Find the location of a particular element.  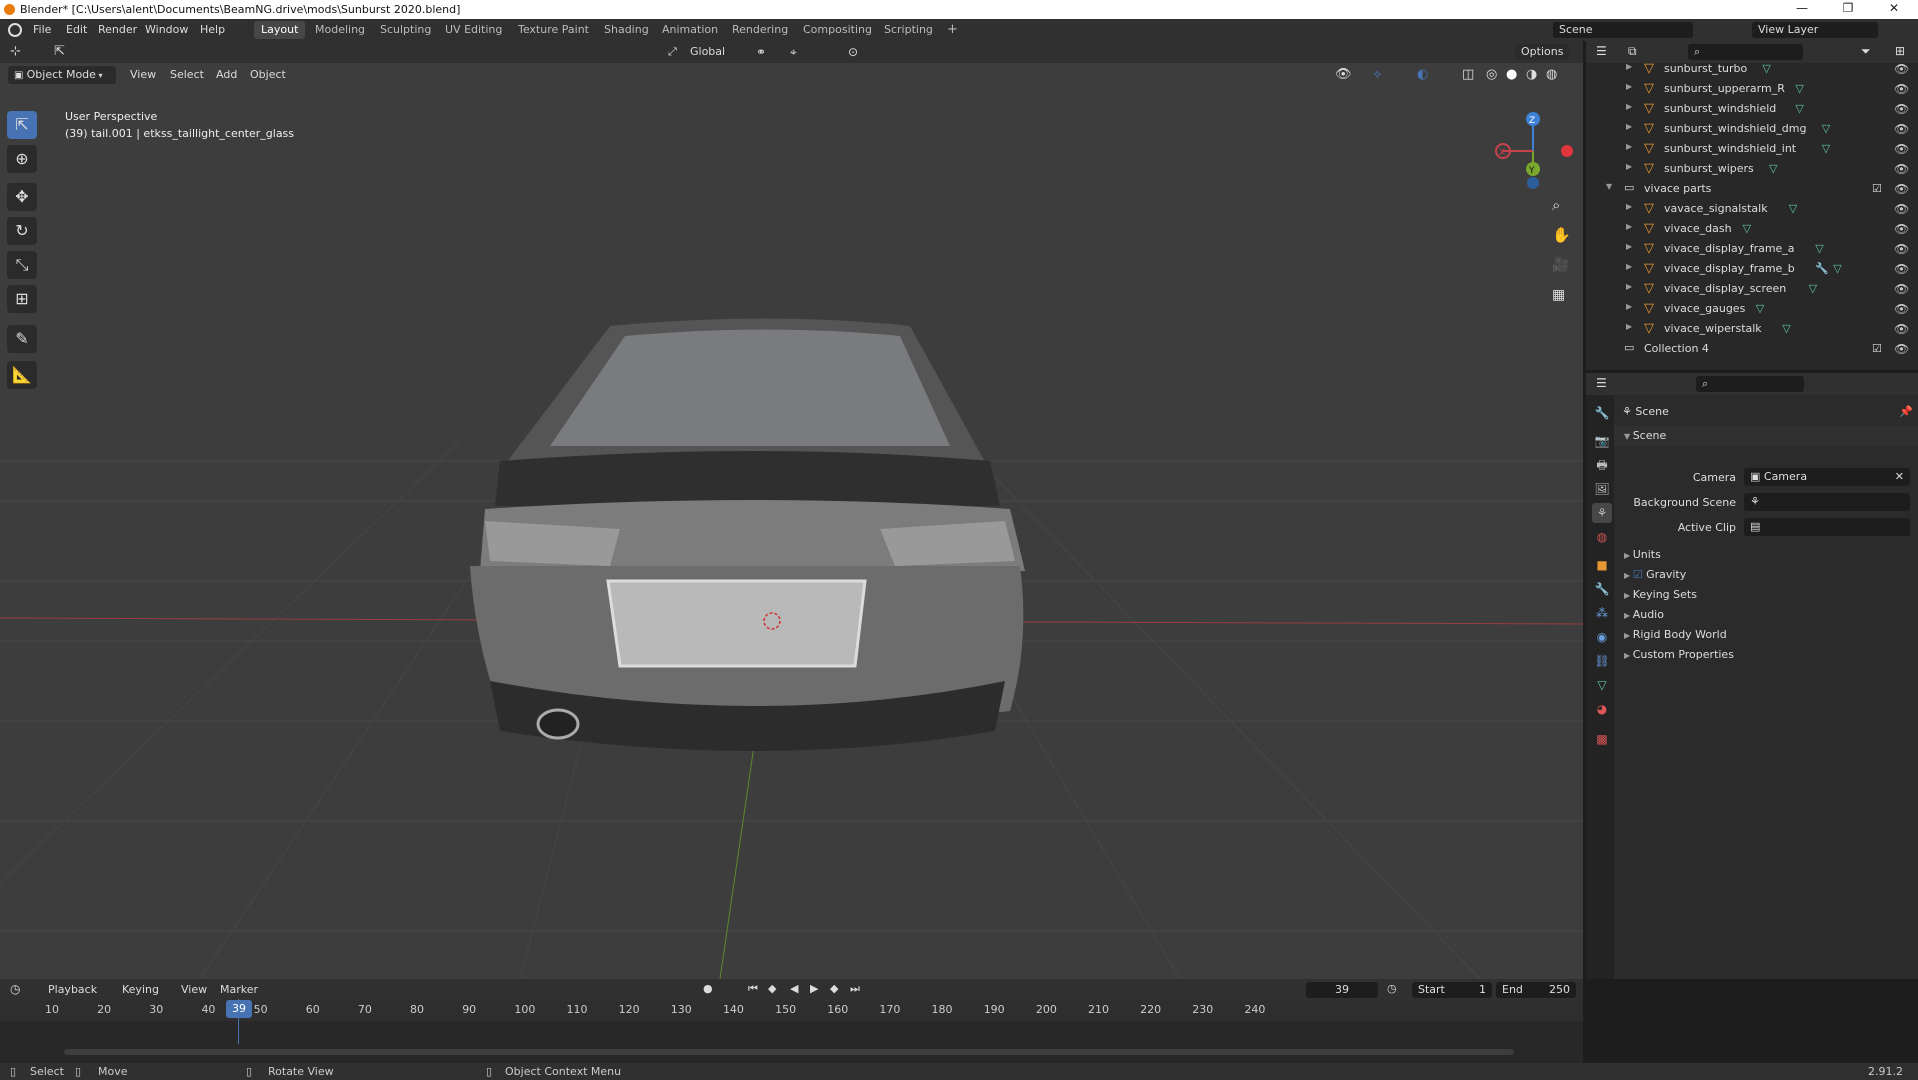

prev-keyframe-icon: ◆ is located at coordinates (772, 988).